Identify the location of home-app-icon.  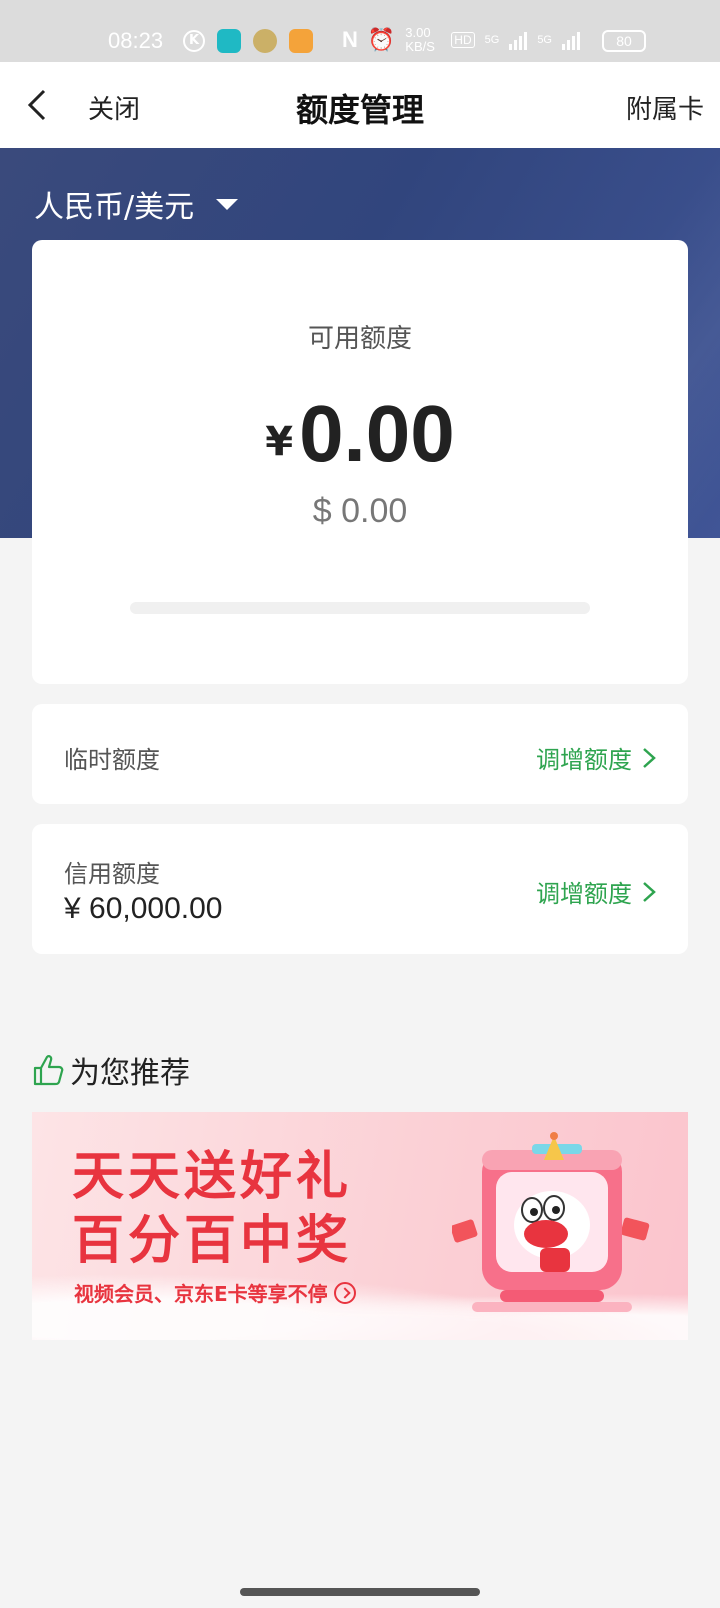
(229, 41).